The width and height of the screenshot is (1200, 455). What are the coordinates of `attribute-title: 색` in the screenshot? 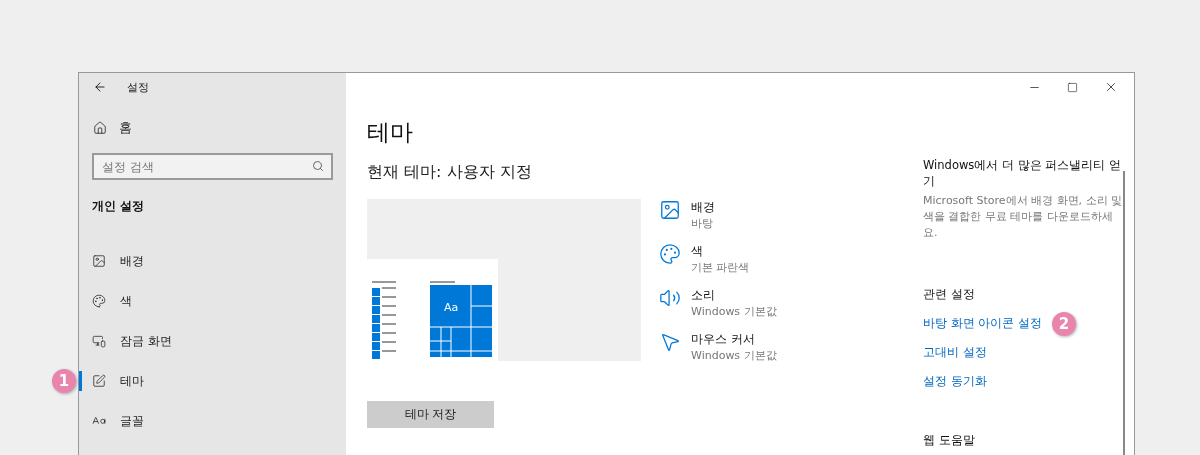 It's located at (720, 251).